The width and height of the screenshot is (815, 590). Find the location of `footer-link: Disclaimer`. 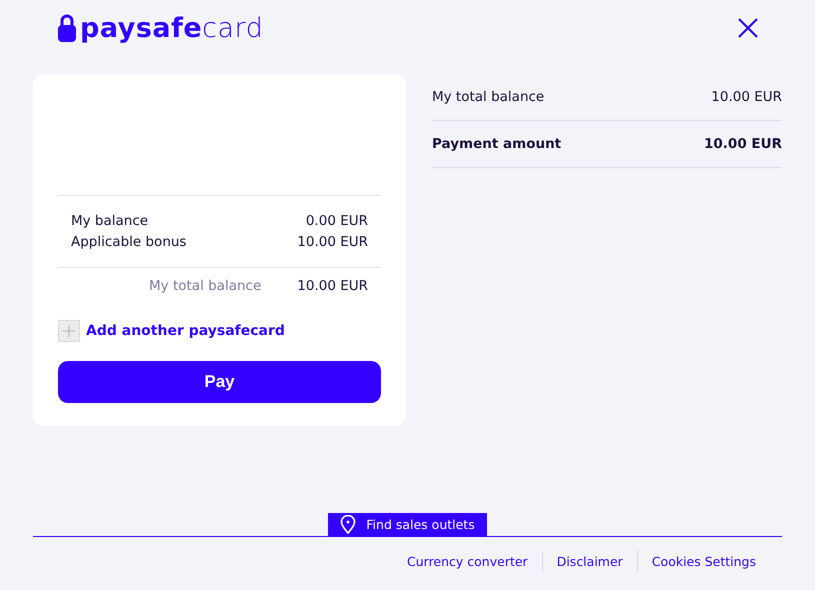

footer-link: Disclaimer is located at coordinates (589, 561).